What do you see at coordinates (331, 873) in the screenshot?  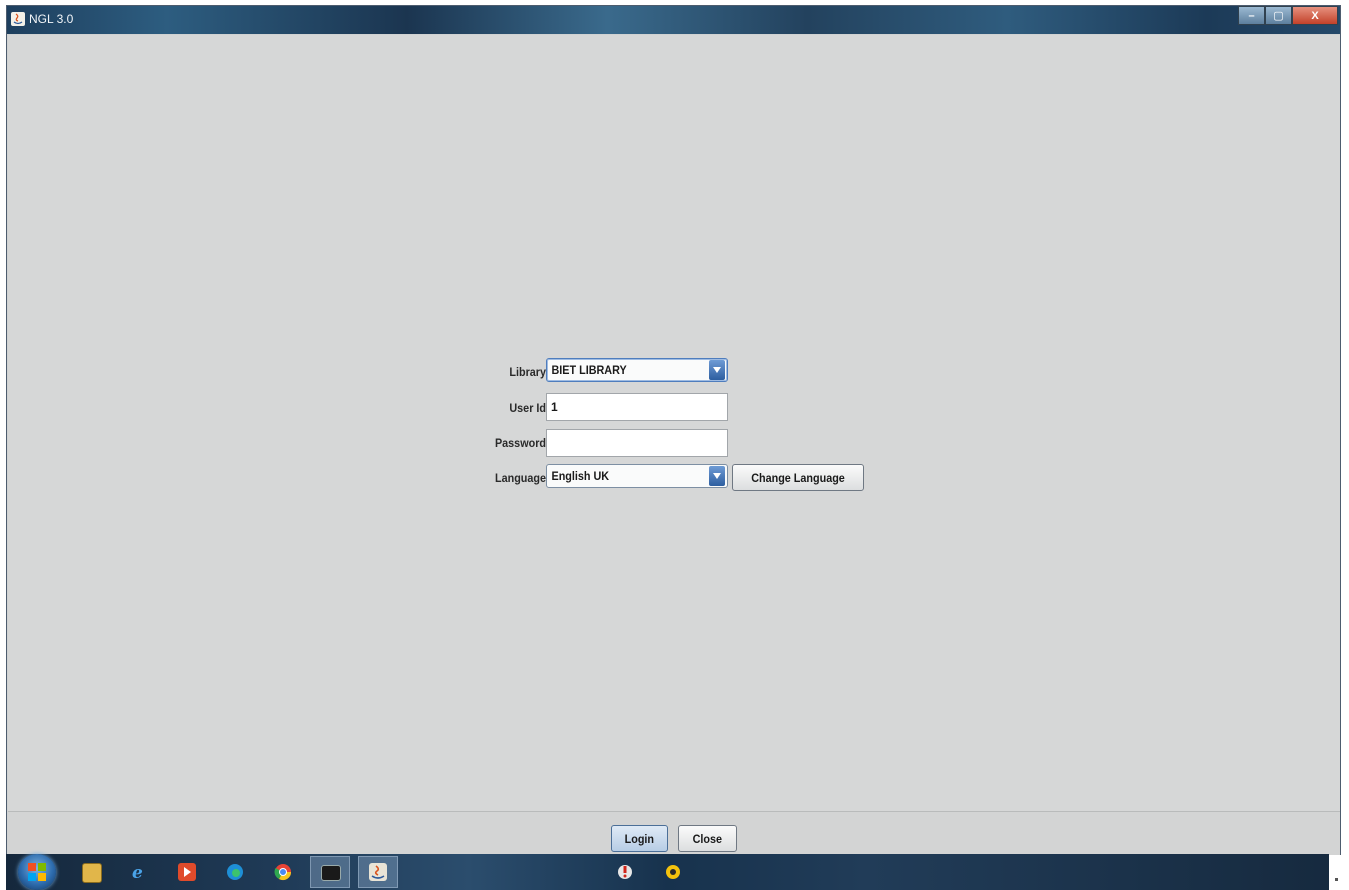 I see `terminal-icon` at bounding box center [331, 873].